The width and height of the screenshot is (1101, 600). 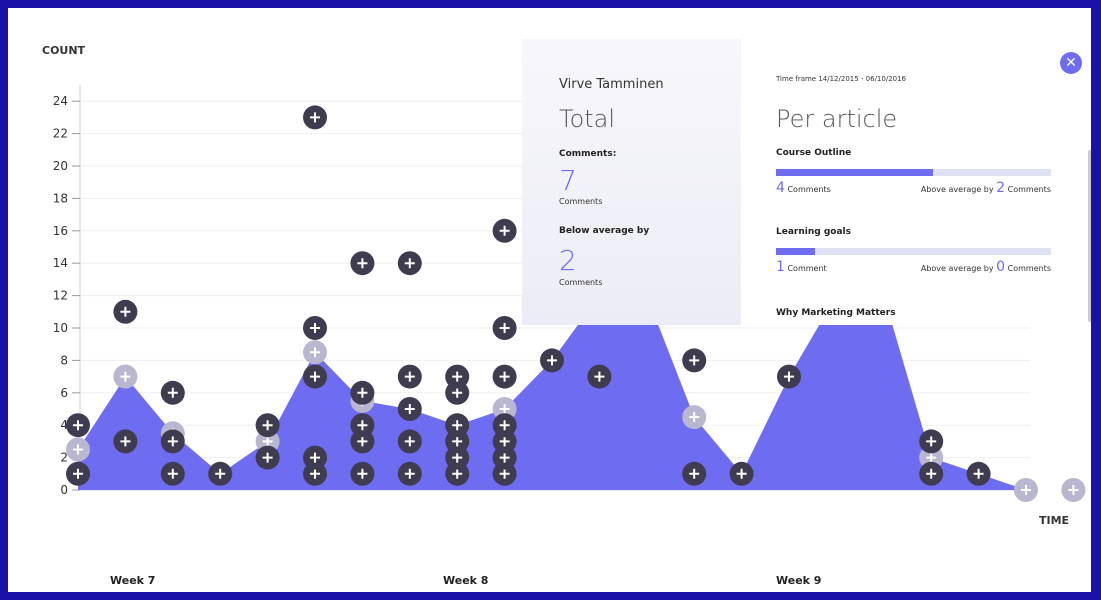 I want to click on article-count: 1, so click(x=780, y=267).